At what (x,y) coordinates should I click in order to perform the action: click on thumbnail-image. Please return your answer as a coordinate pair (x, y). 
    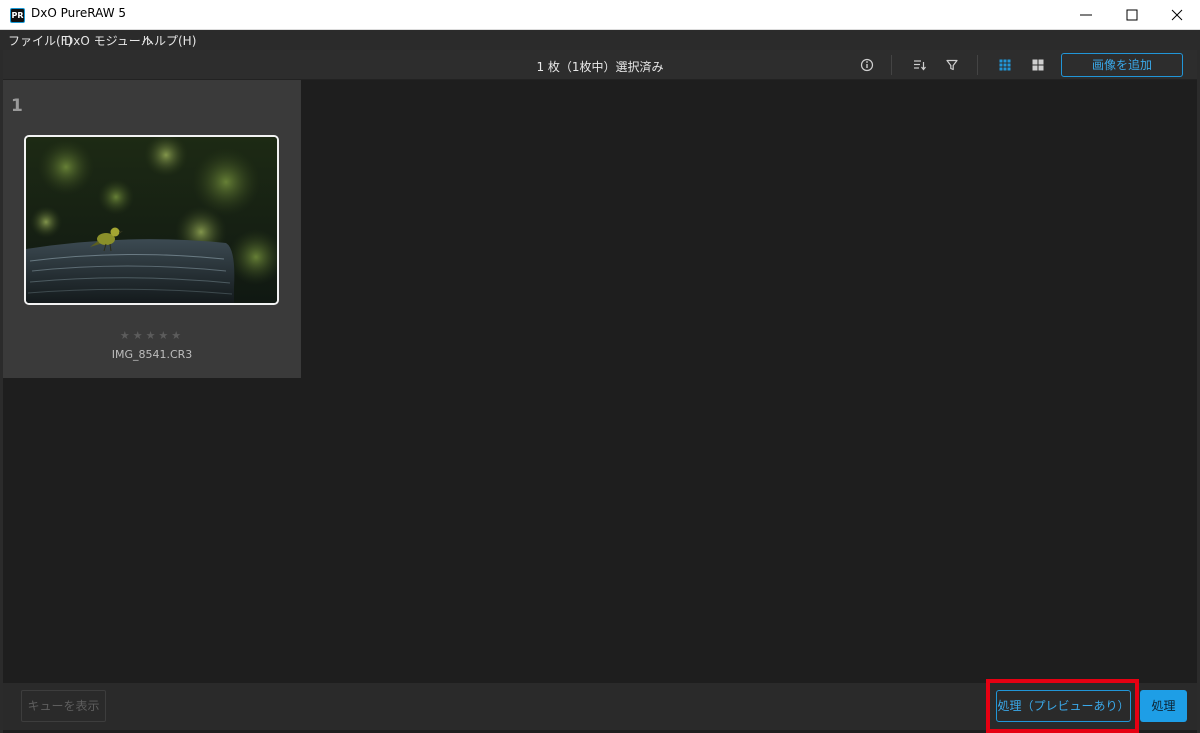
    Looking at the image, I should click on (151, 220).